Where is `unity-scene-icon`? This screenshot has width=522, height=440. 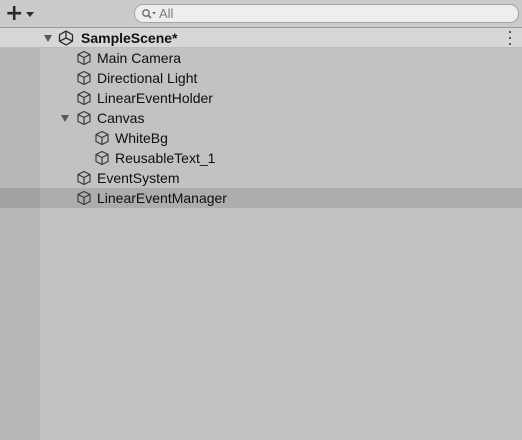
unity-scene-icon is located at coordinates (66, 39).